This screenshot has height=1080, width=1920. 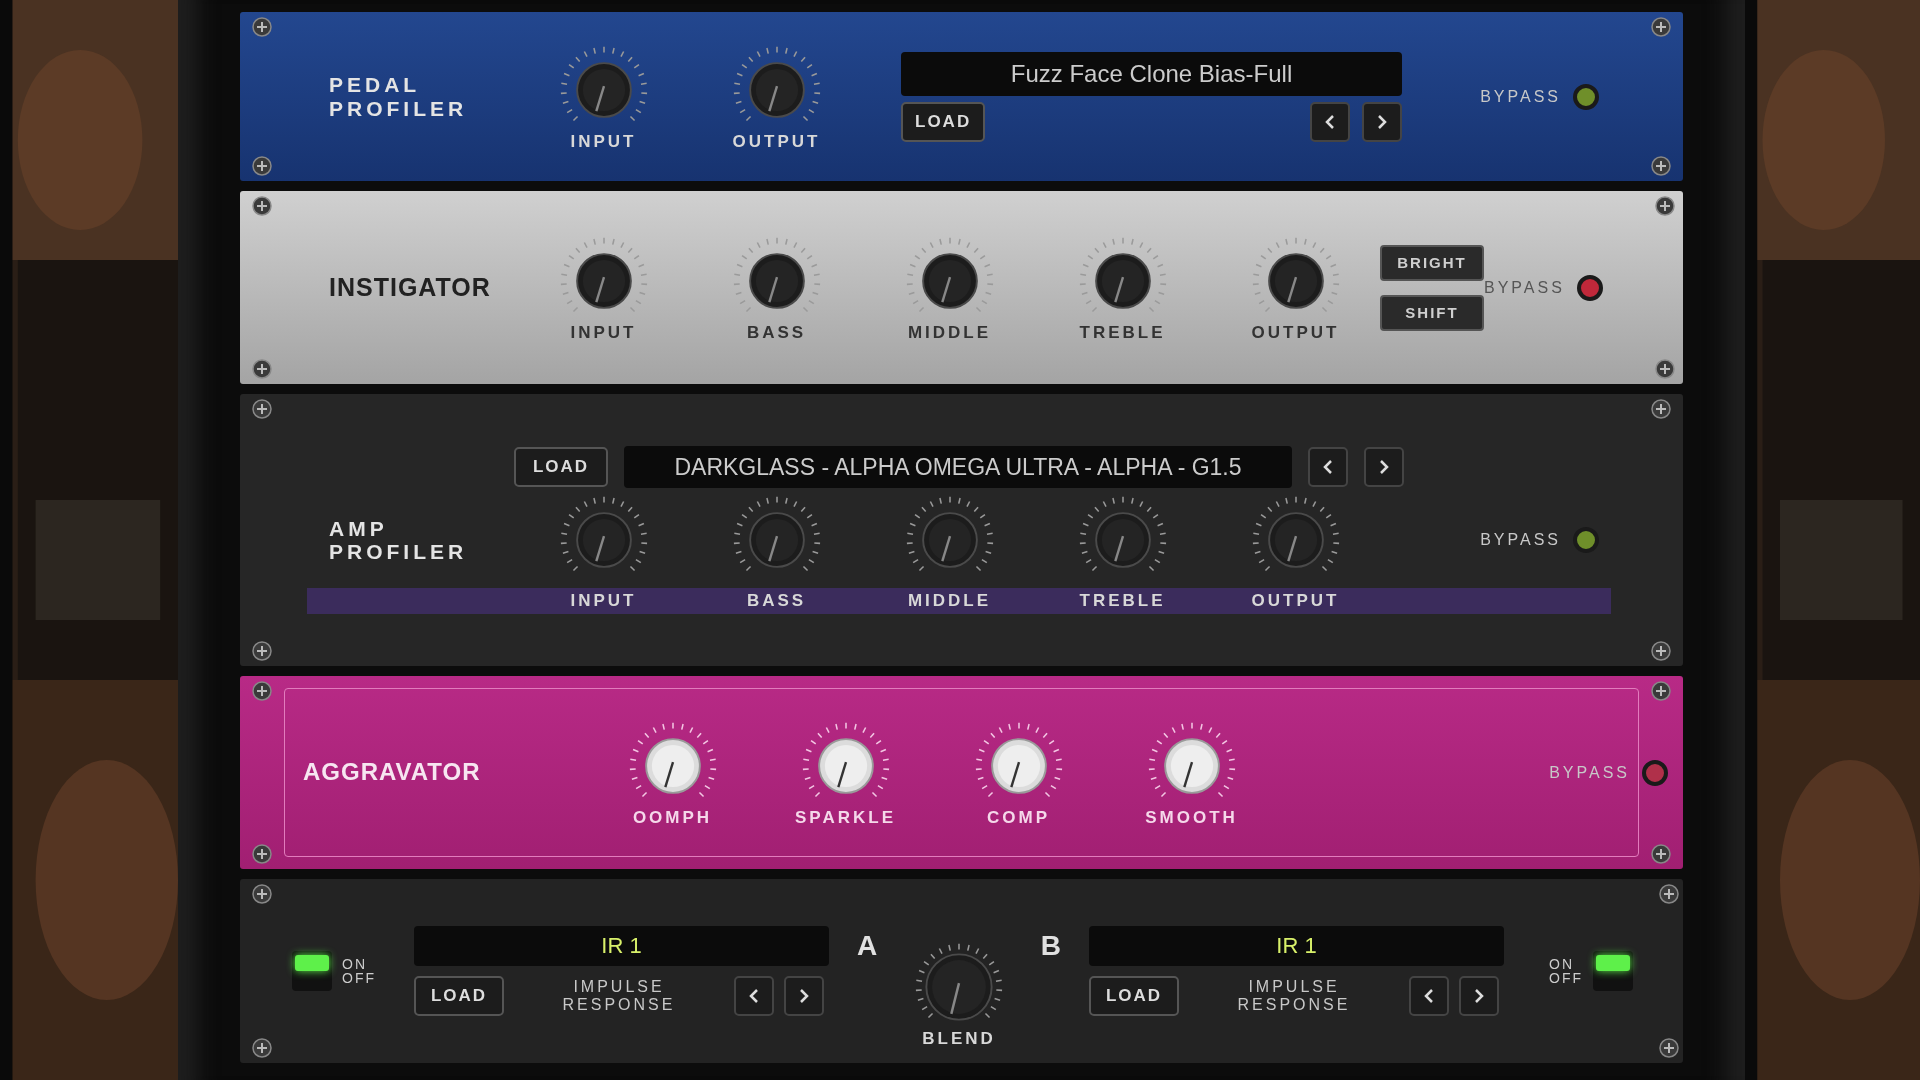 What do you see at coordinates (845, 817) in the screenshot?
I see `knob-label: SPARKLE` at bounding box center [845, 817].